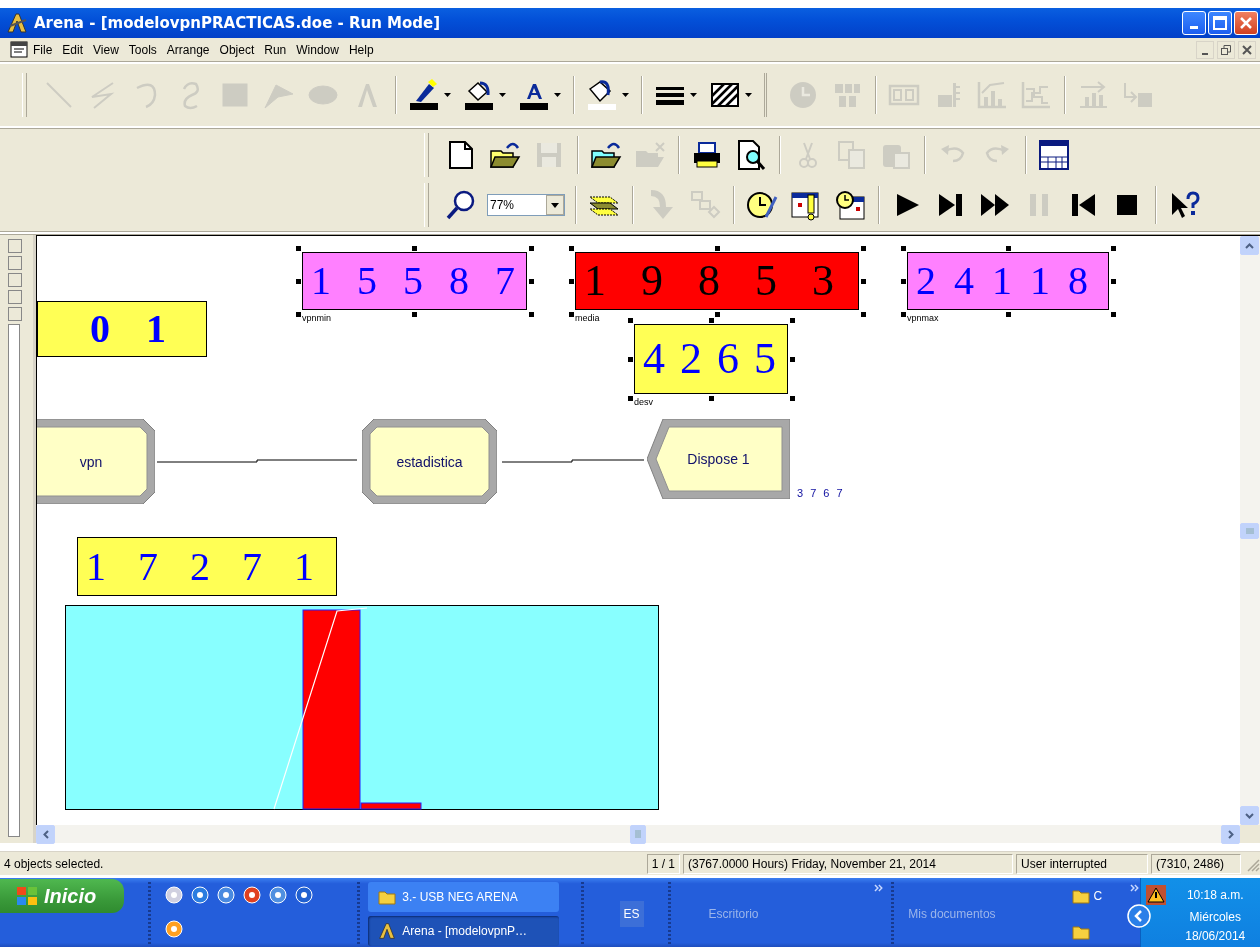 The width and height of the screenshot is (1260, 947). What do you see at coordinates (705, 205) in the screenshot?
I see `submodel-icon` at bounding box center [705, 205].